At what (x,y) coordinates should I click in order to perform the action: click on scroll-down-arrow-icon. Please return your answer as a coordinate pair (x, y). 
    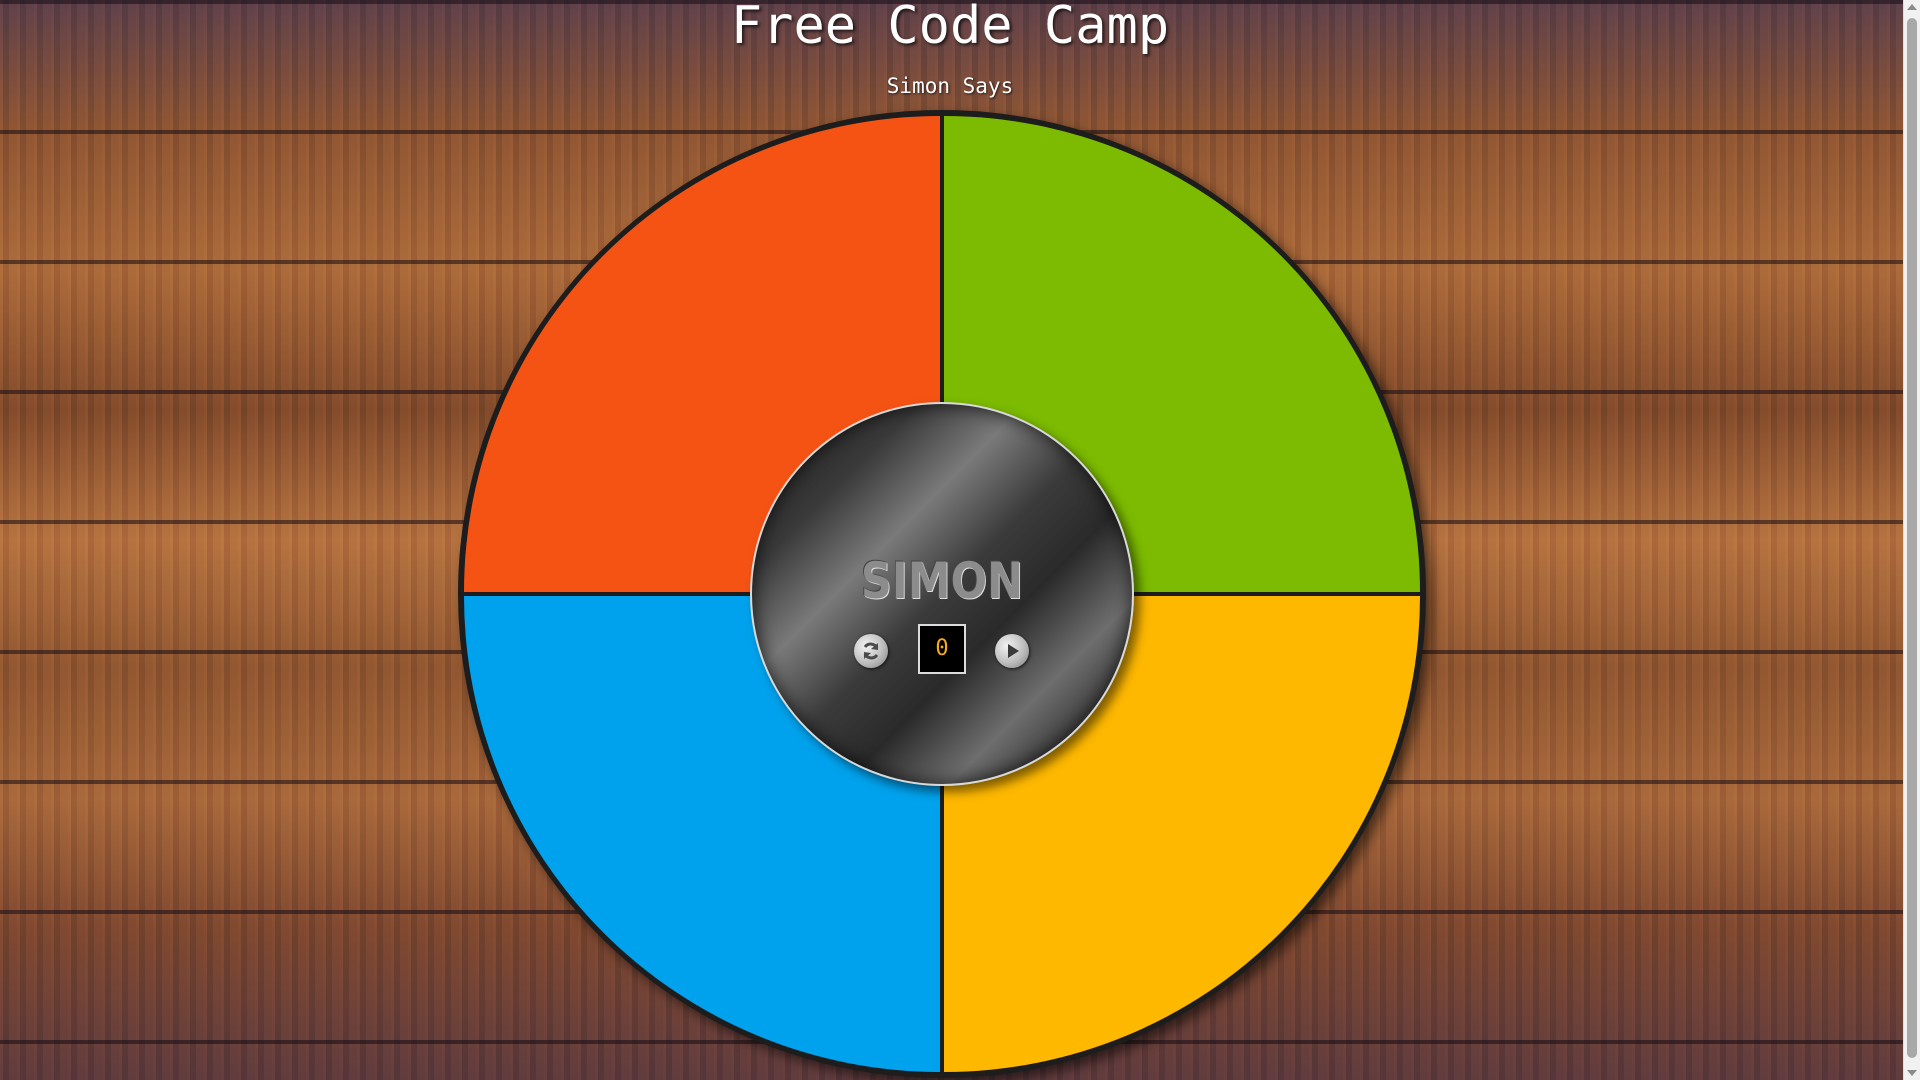
    Looking at the image, I should click on (1912, 1073).